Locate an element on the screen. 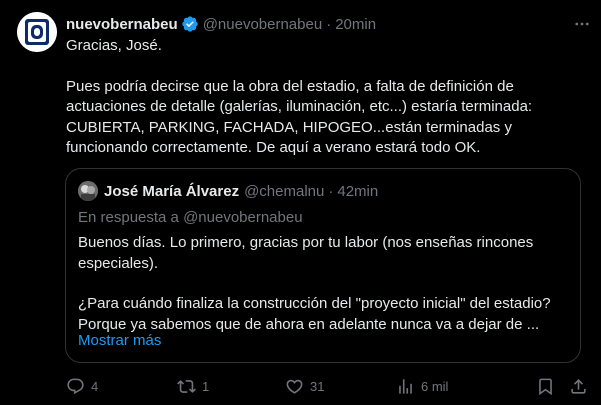 This screenshot has width=601, height=405. retweet-button: 1 is located at coordinates (193, 386).